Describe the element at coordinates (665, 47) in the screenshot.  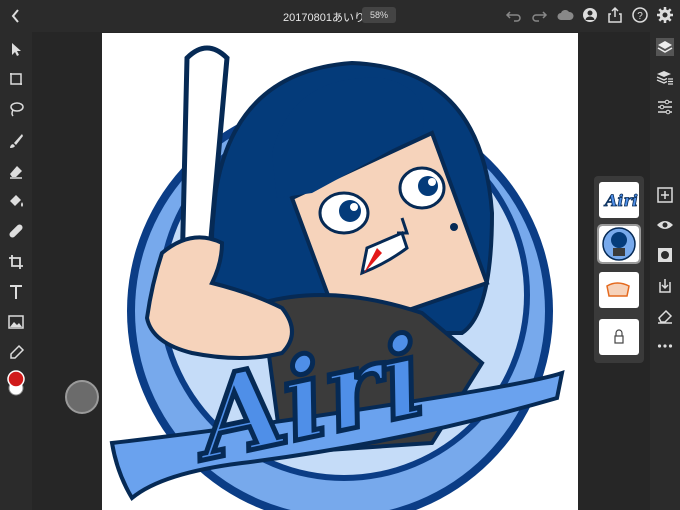
I see `layers-icon` at that location.